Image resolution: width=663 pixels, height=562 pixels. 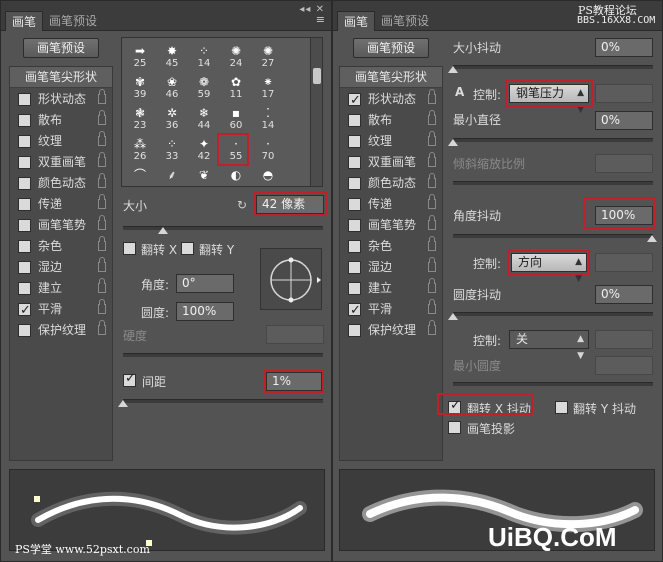 I want to click on spacing-slider-knob, so click(x=123, y=403).